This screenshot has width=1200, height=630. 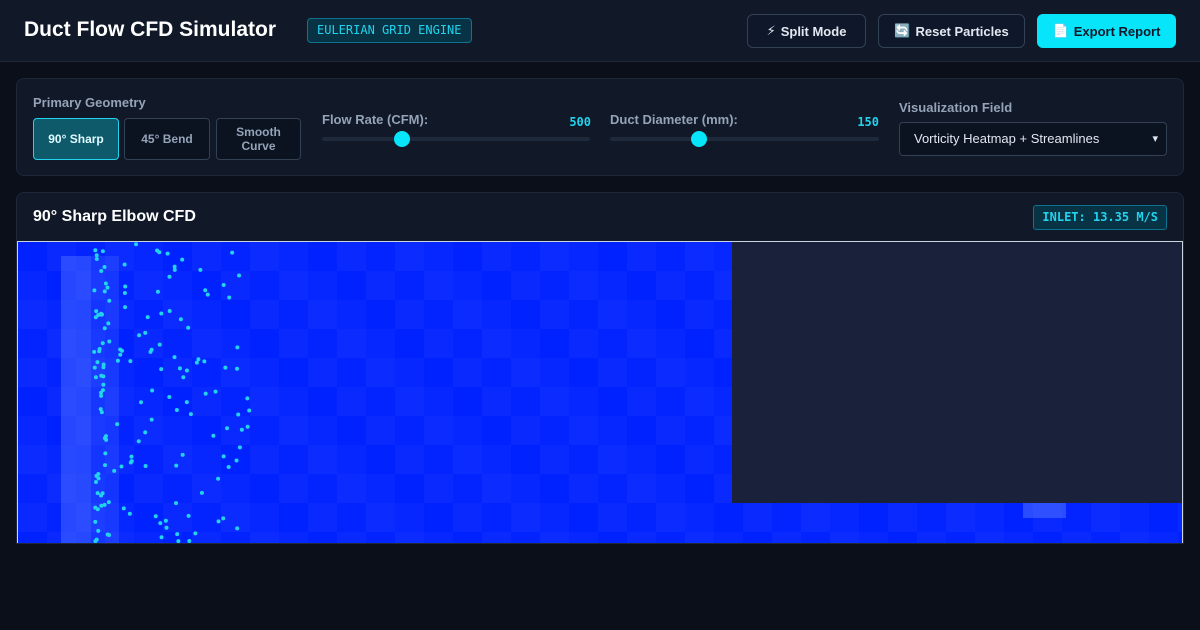 I want to click on flow-rate-value: 500, so click(x=580, y=122).